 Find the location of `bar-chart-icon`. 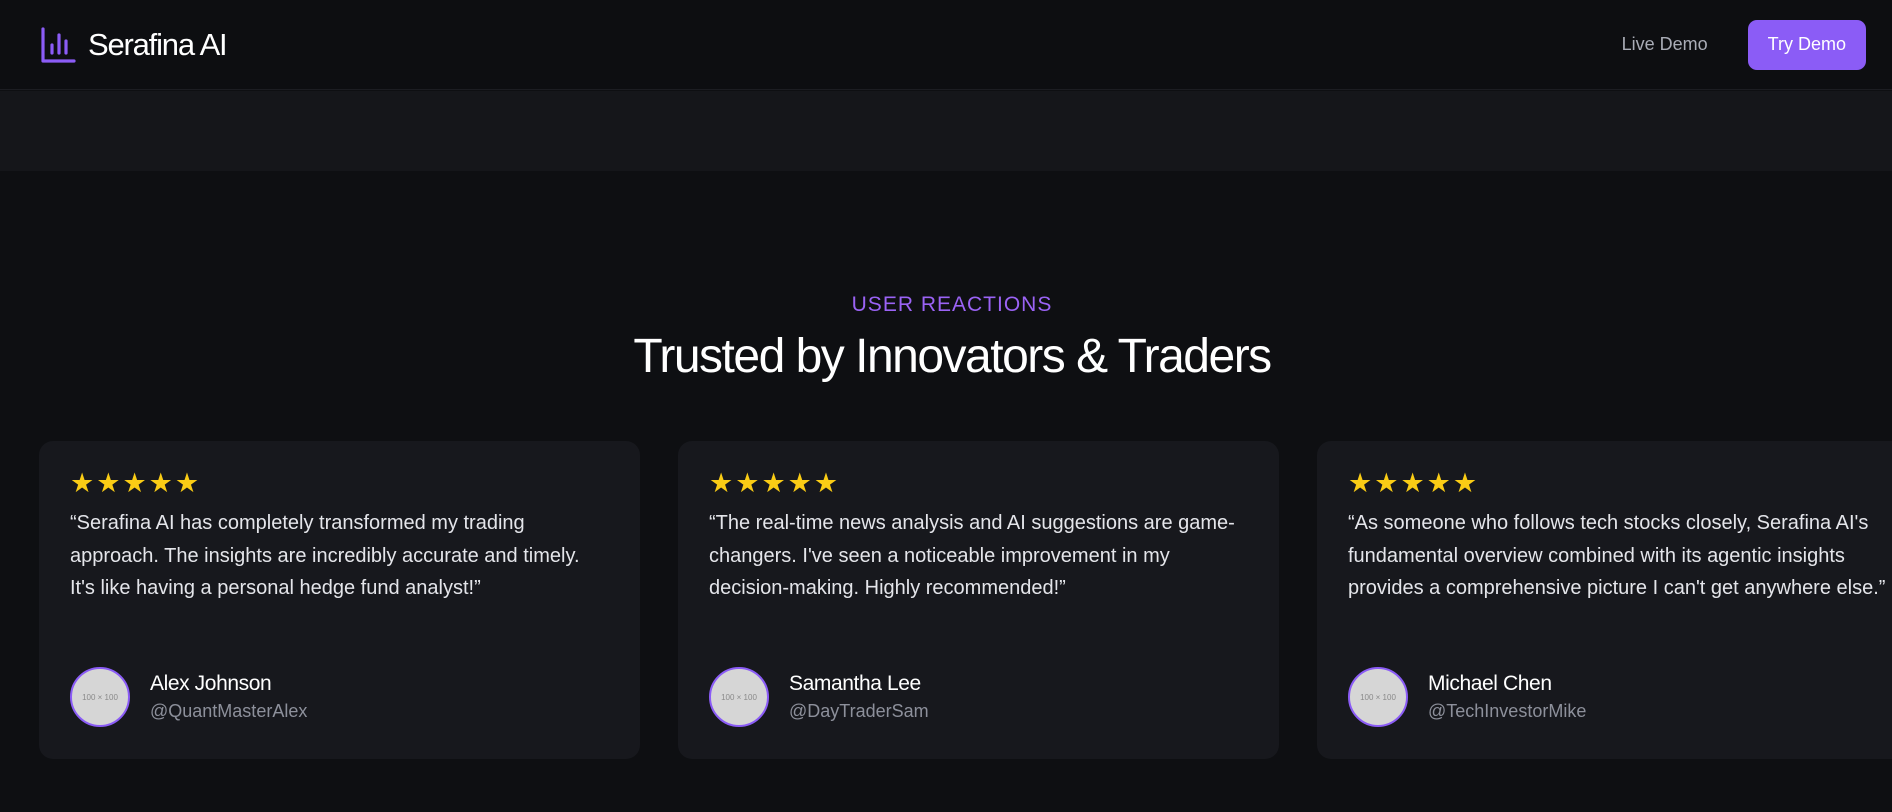

bar-chart-icon is located at coordinates (58, 45).